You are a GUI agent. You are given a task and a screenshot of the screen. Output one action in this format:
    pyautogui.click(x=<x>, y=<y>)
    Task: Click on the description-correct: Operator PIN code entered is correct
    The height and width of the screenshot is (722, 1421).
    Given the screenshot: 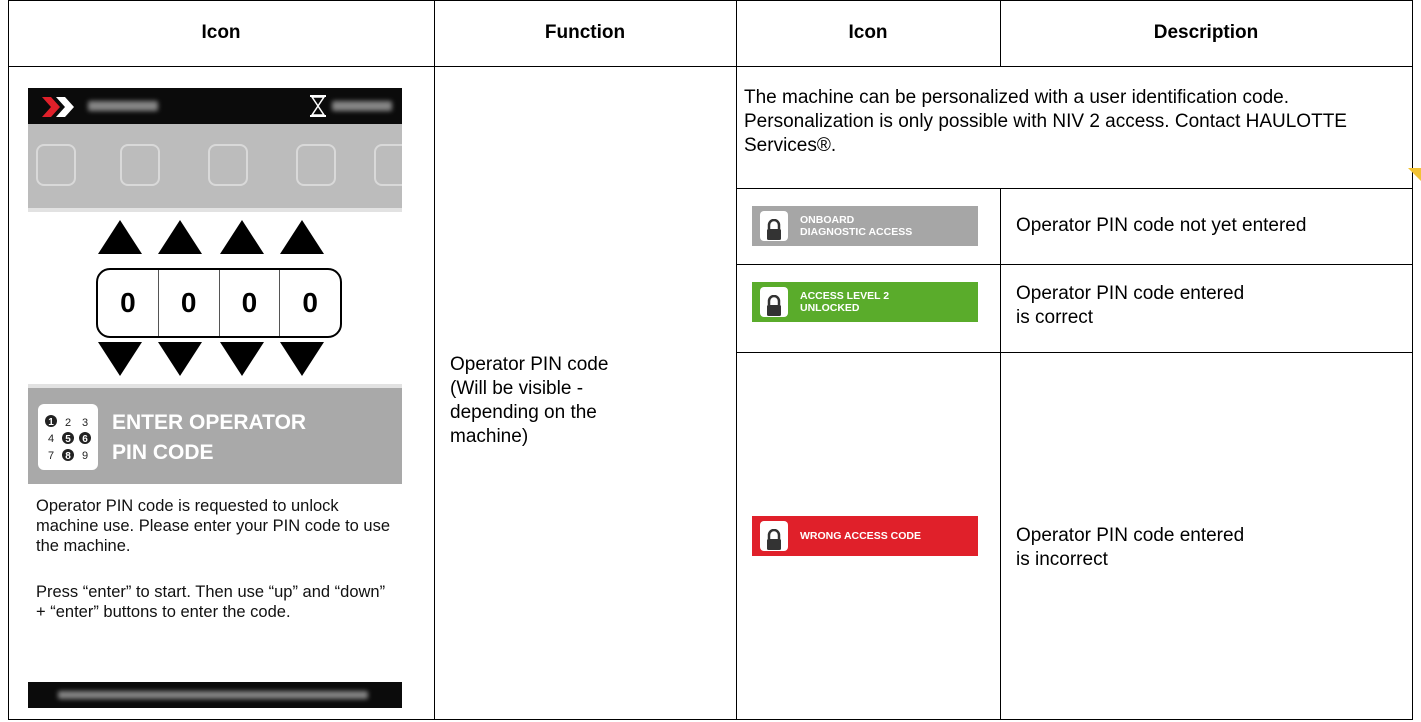 What is the action you would take?
    pyautogui.click(x=1130, y=305)
    